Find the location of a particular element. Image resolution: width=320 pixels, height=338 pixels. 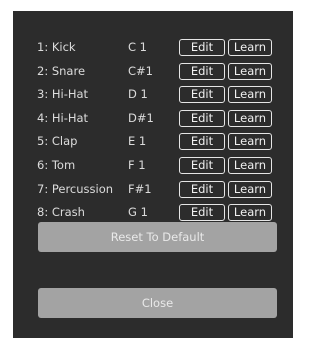

note-label: C#1 is located at coordinates (140, 71).